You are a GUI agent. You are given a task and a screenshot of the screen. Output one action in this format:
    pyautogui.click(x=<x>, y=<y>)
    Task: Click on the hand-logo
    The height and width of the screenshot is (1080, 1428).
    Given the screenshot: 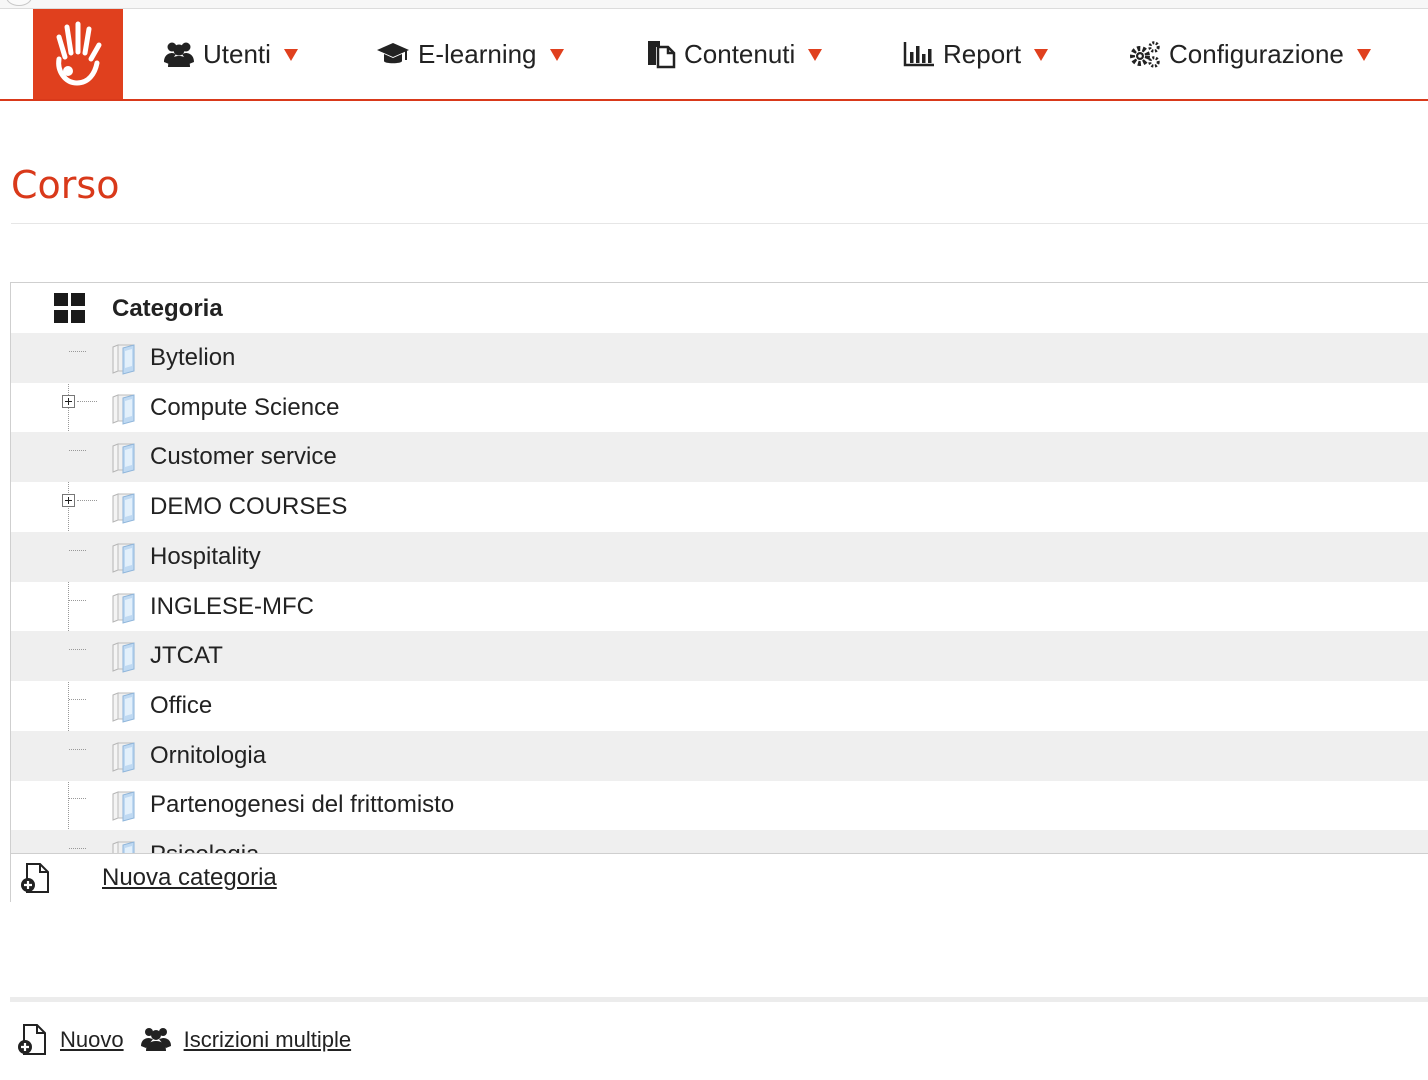 What is the action you would take?
    pyautogui.click(x=78, y=54)
    